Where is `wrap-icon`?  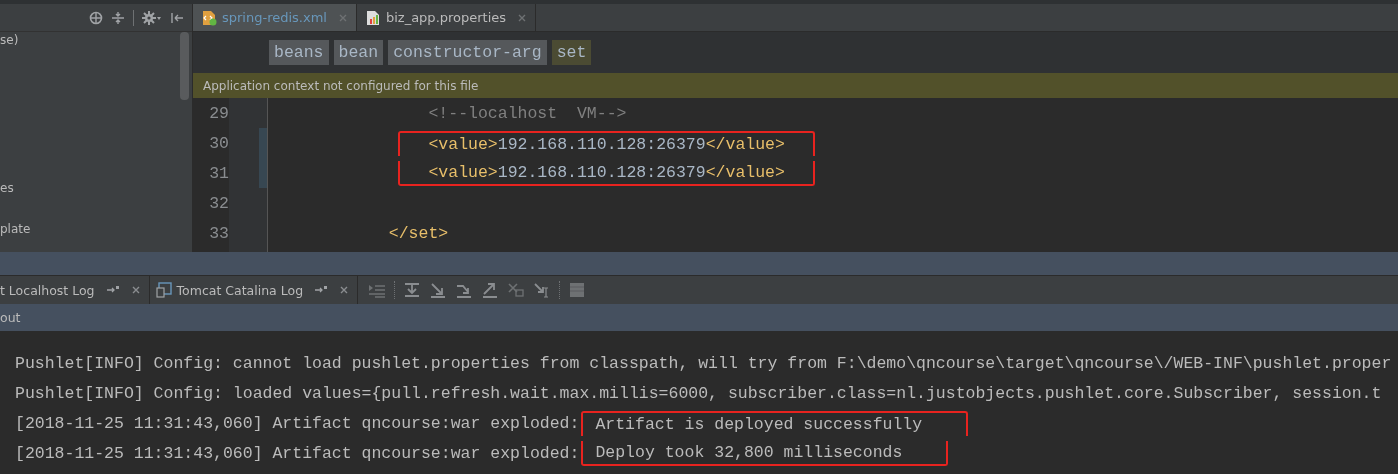
wrap-icon is located at coordinates (377, 290).